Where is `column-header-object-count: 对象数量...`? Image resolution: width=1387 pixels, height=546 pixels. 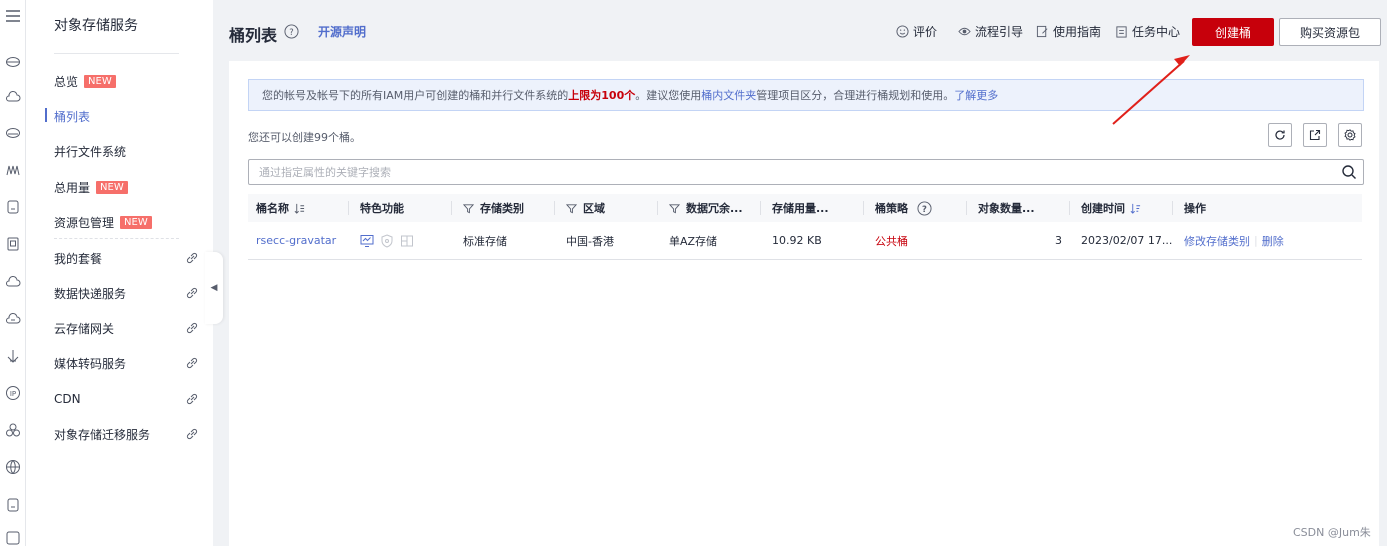
column-header-object-count: 对象数量... is located at coordinates (1006, 208).